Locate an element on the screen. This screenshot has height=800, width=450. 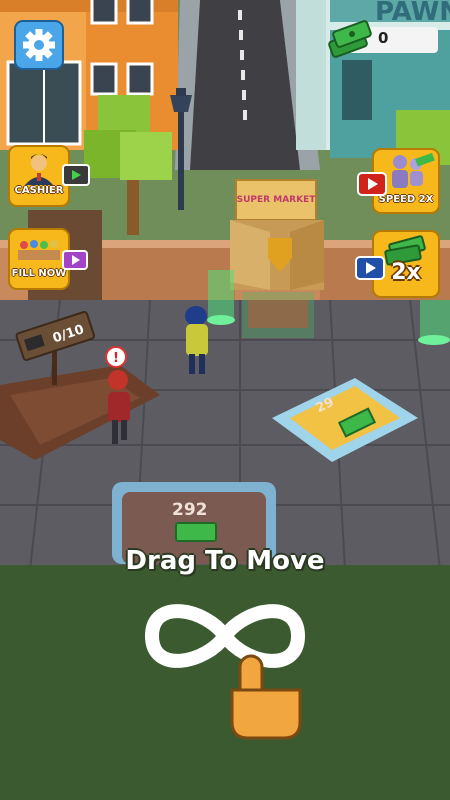
fill-now-button: FILL NOW is located at coordinates (39, 259).